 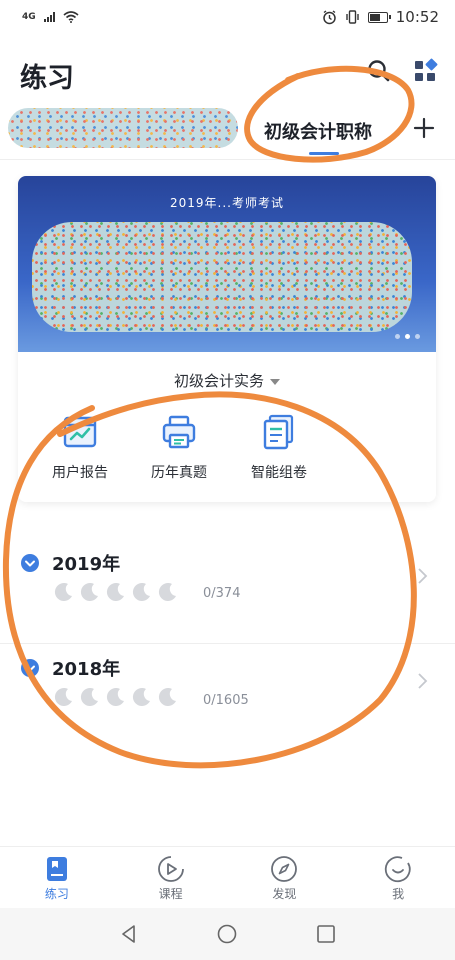 What do you see at coordinates (179, 473) in the screenshot?
I see `tool-label: 历年真题` at bounding box center [179, 473].